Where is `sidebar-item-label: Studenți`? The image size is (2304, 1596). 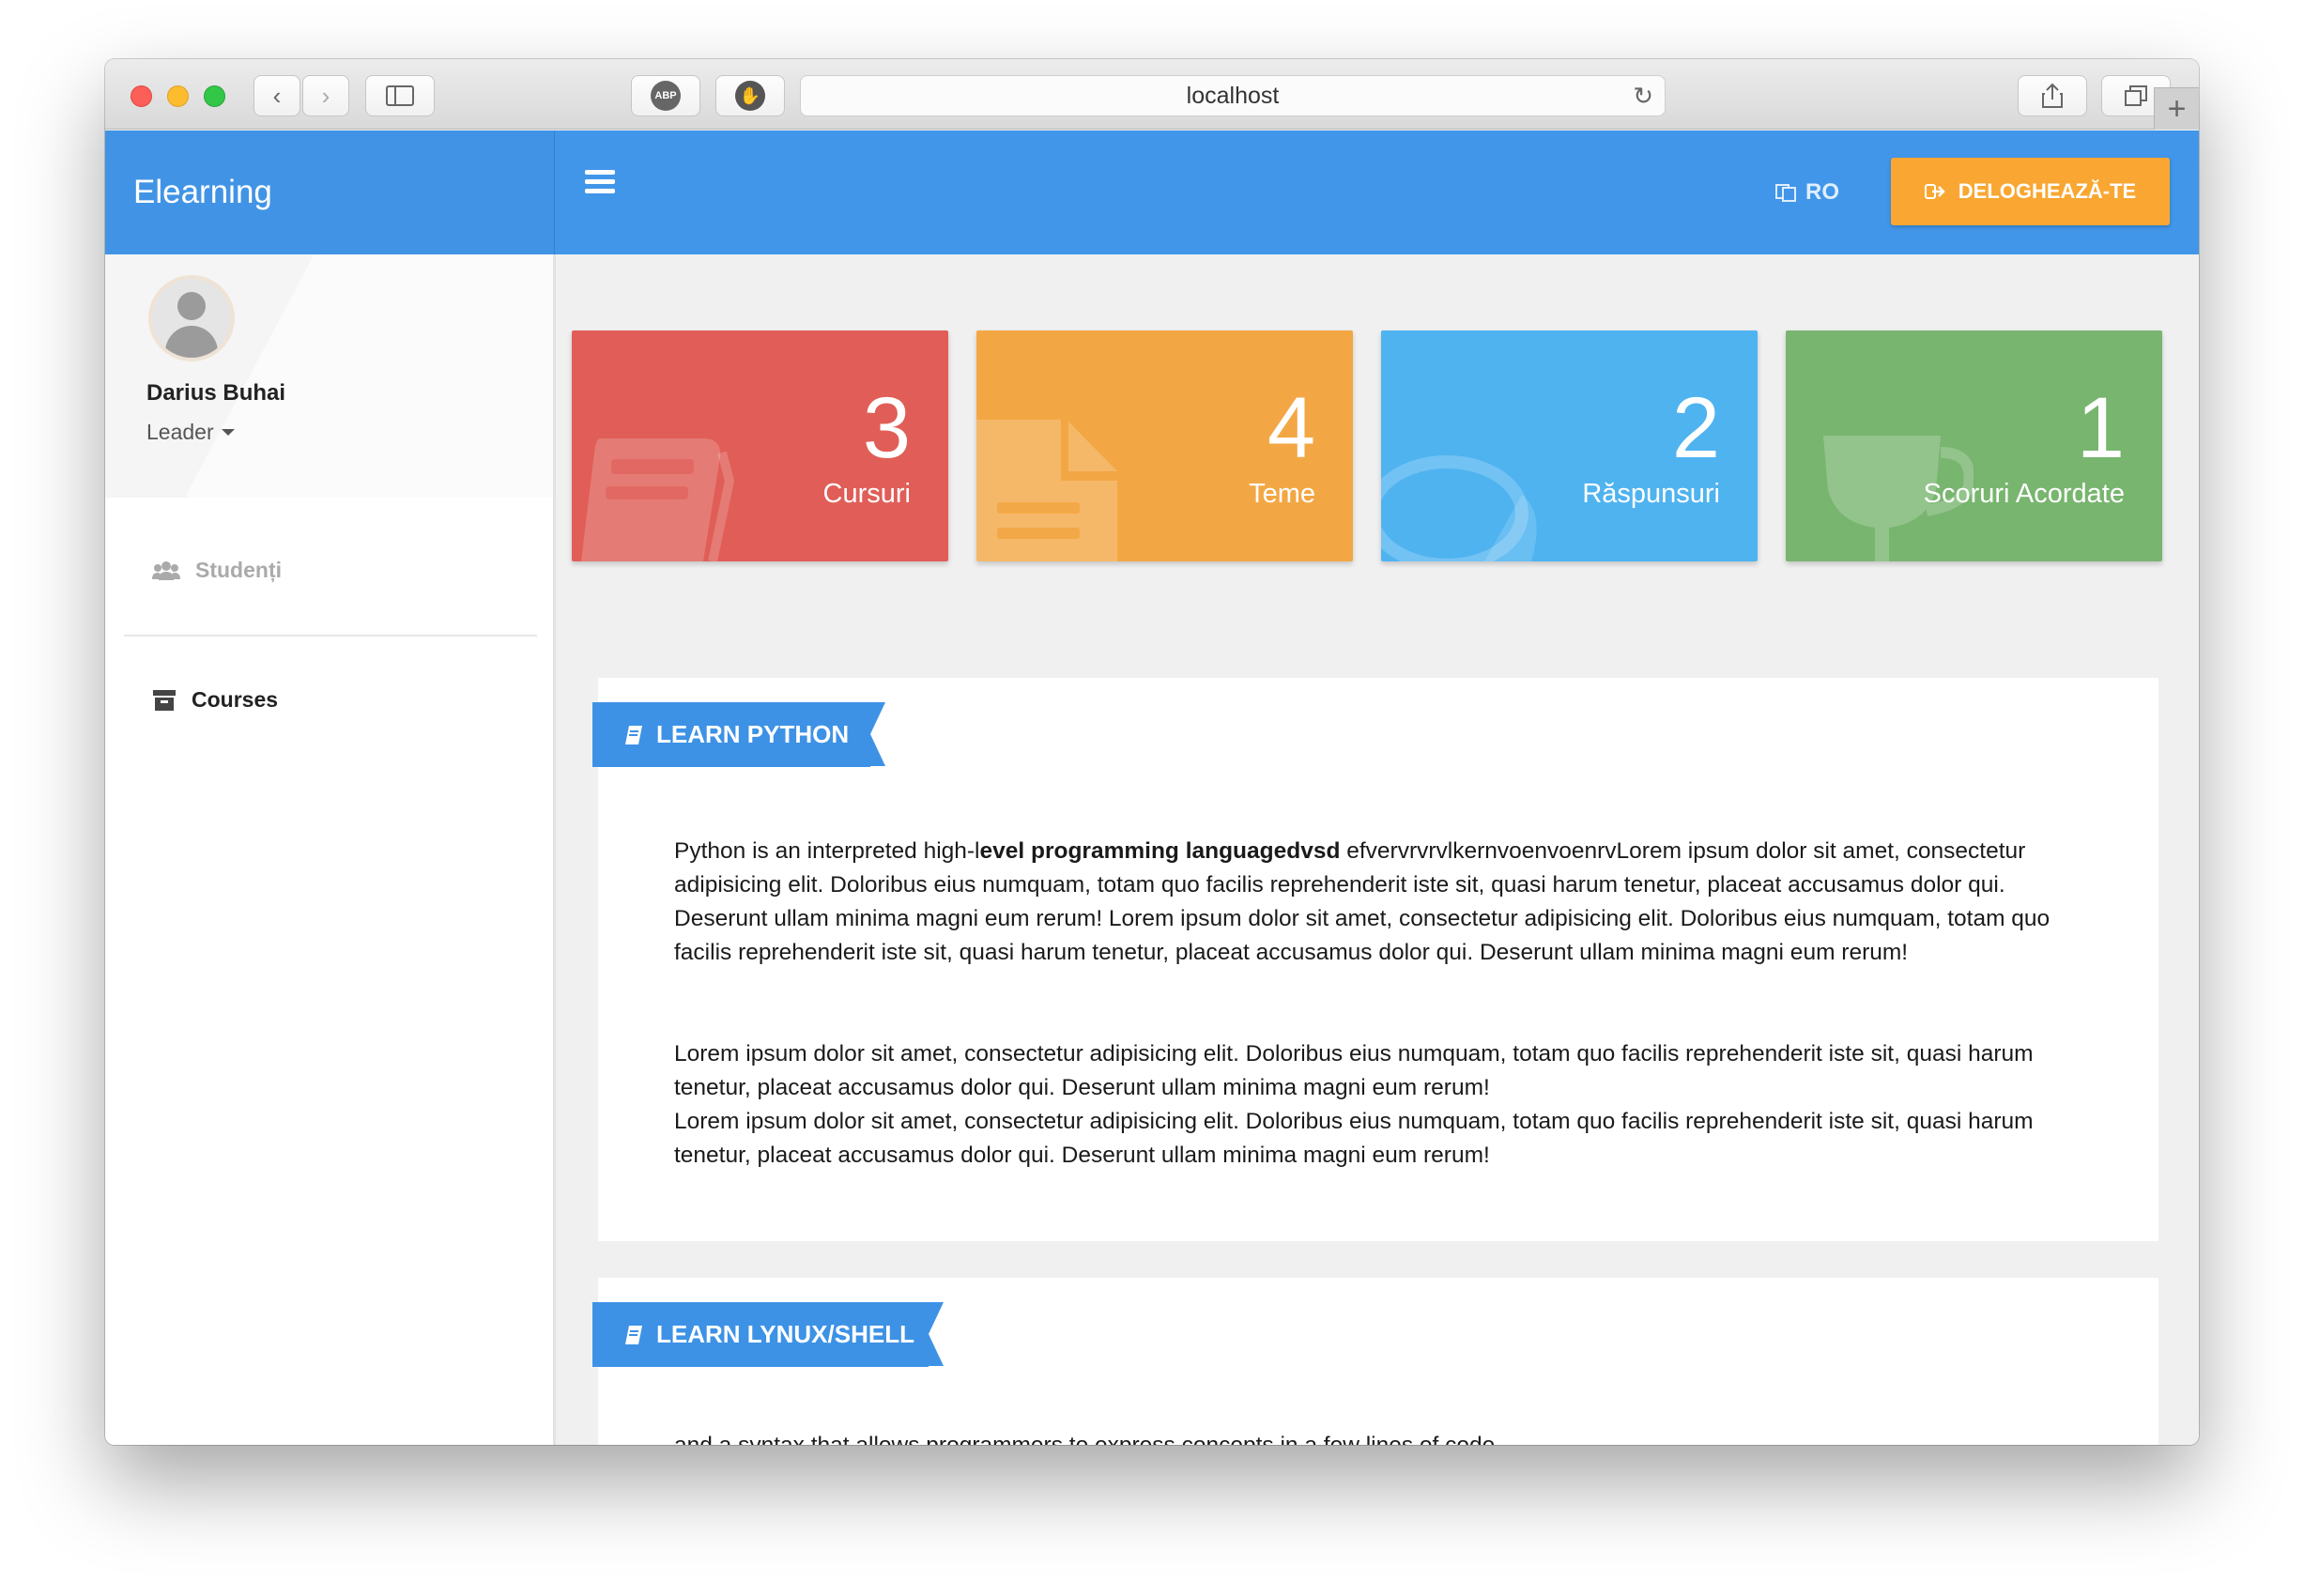
sidebar-item-label: Studenți is located at coordinates (239, 570).